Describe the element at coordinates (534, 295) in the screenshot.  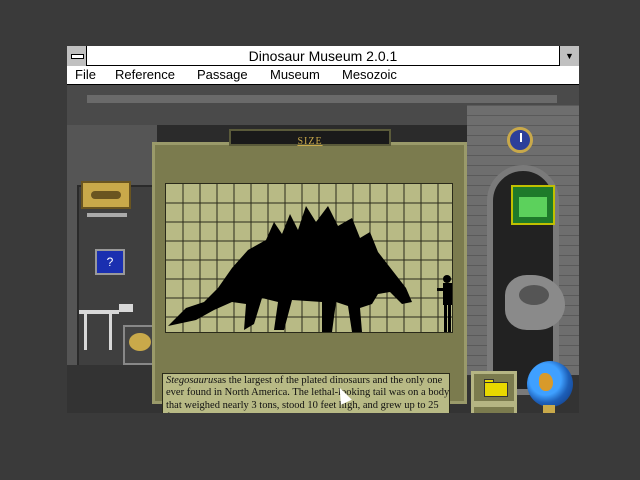
I see `skull-eye-socket` at that location.